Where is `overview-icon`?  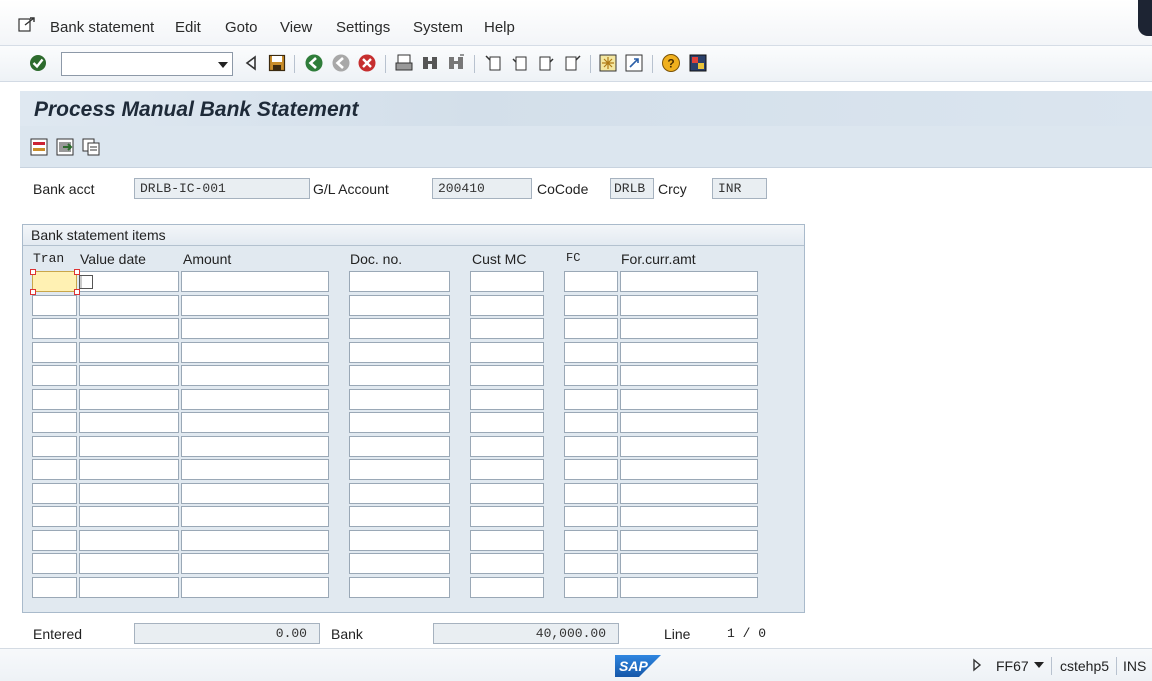
overview-icon is located at coordinates (39, 147).